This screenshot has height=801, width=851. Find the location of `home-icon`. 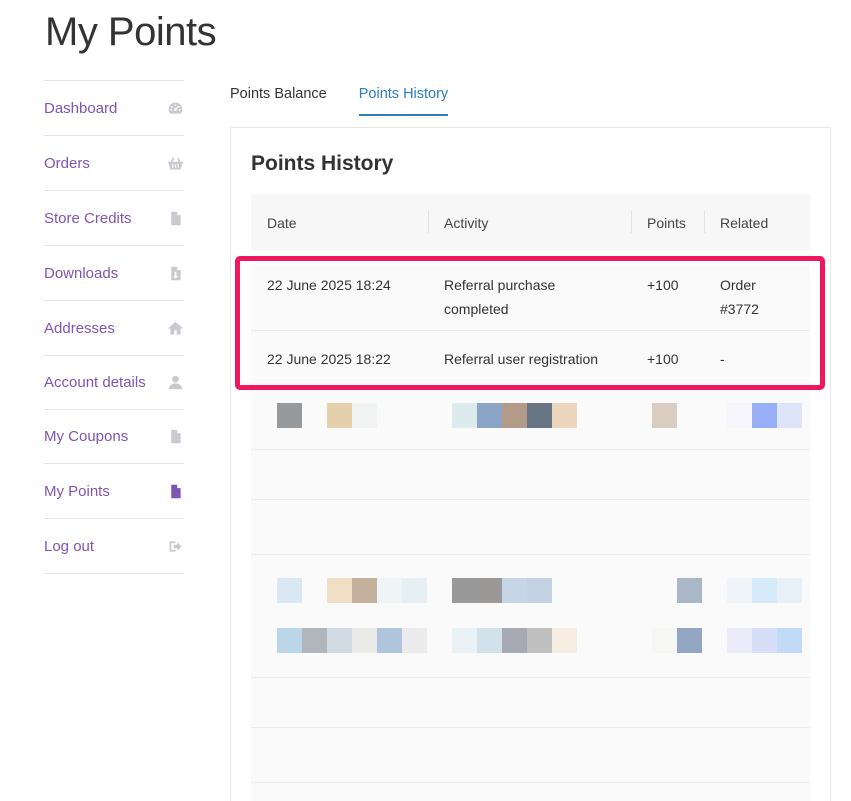

home-icon is located at coordinates (175, 328).